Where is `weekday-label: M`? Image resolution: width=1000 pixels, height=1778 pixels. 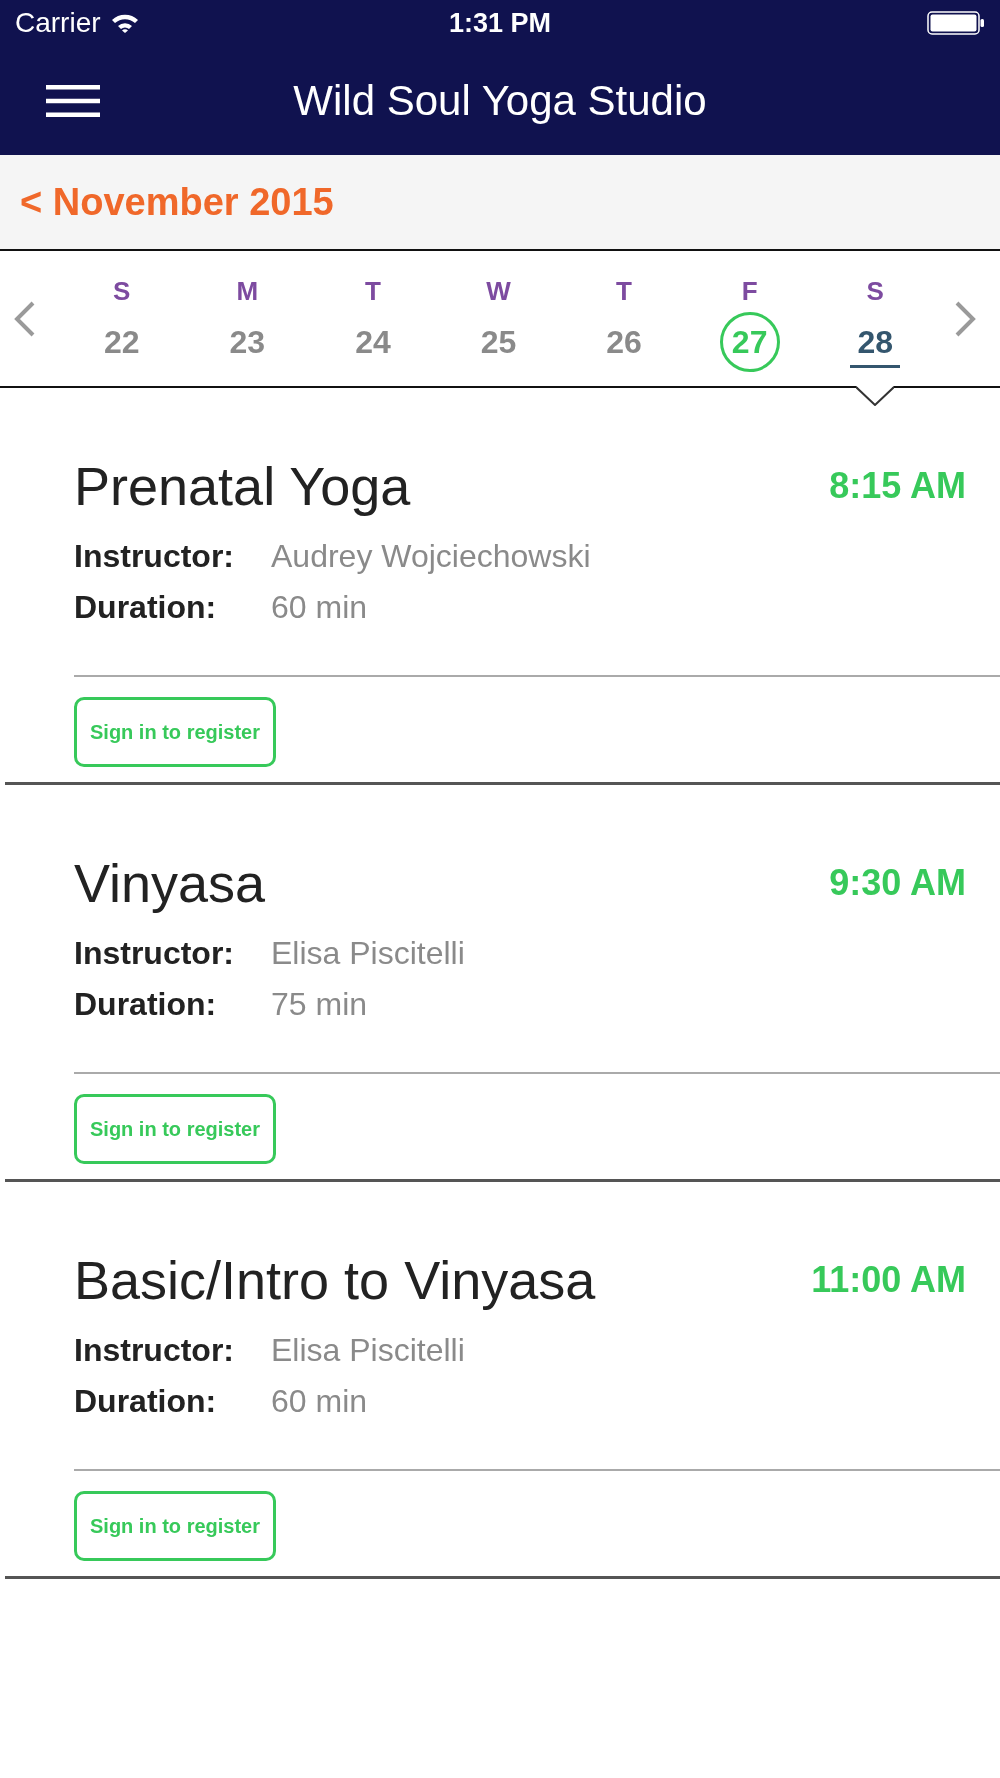 weekday-label: M is located at coordinates (247, 291).